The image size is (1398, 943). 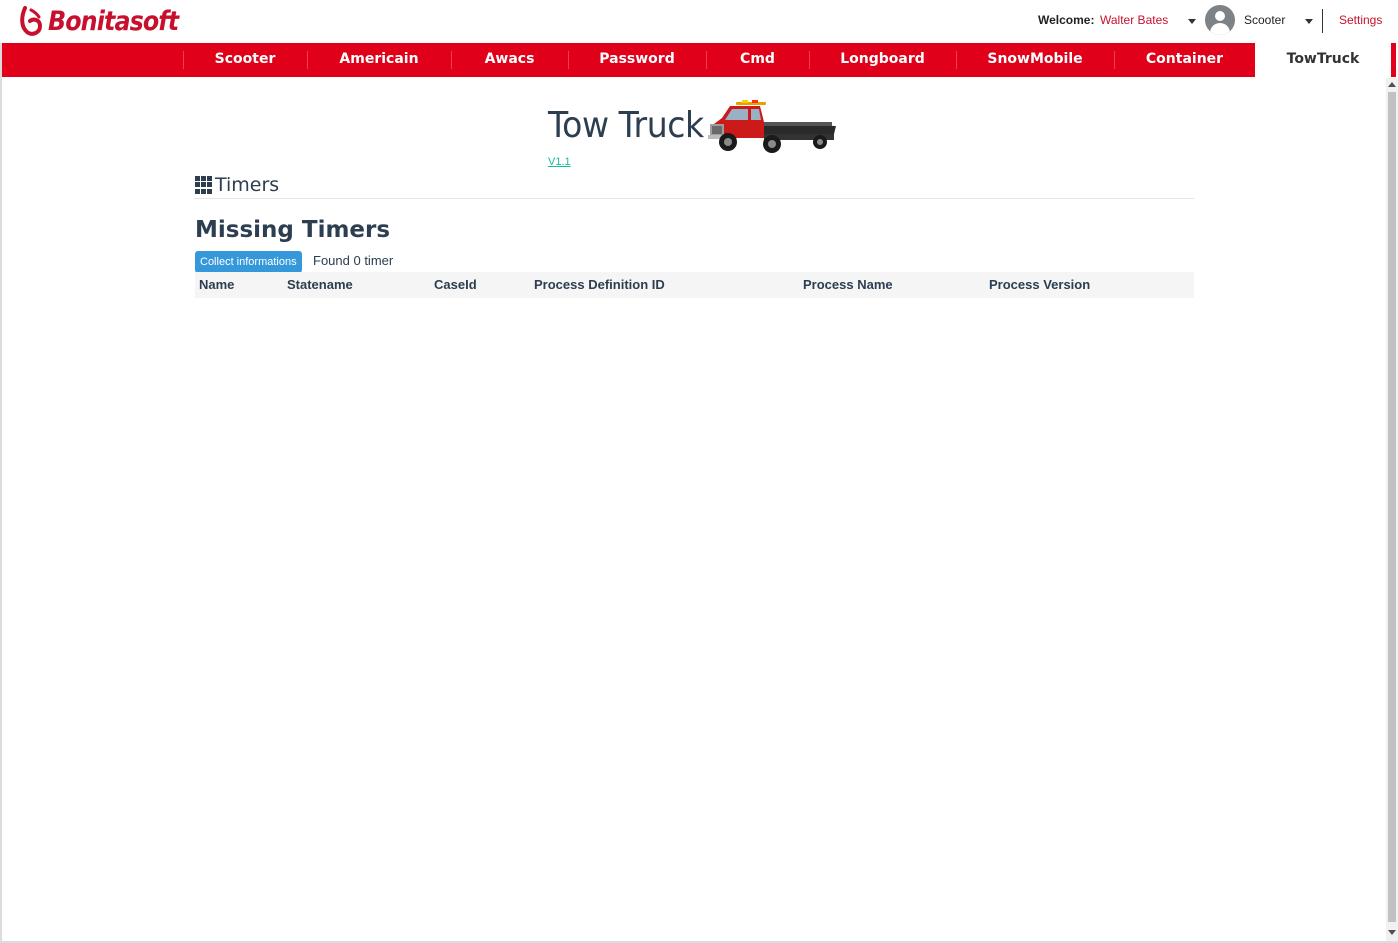 What do you see at coordinates (1392, 84) in the screenshot?
I see `scroll-up-arrow-icon` at bounding box center [1392, 84].